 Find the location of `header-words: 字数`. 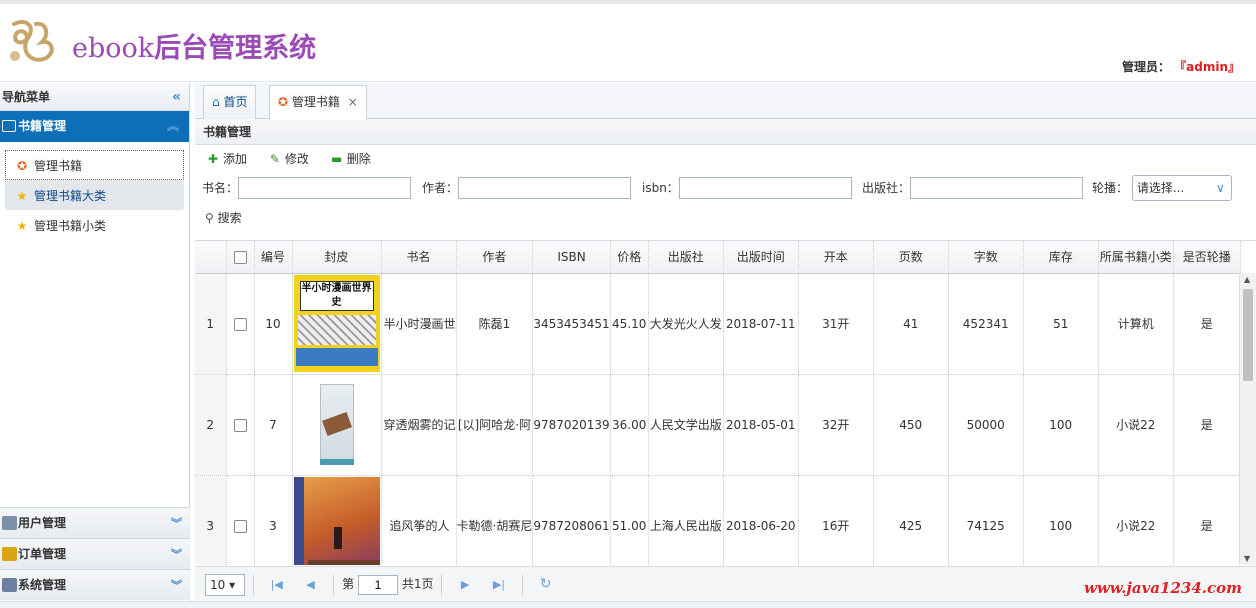

header-words: 字数 is located at coordinates (986, 257).